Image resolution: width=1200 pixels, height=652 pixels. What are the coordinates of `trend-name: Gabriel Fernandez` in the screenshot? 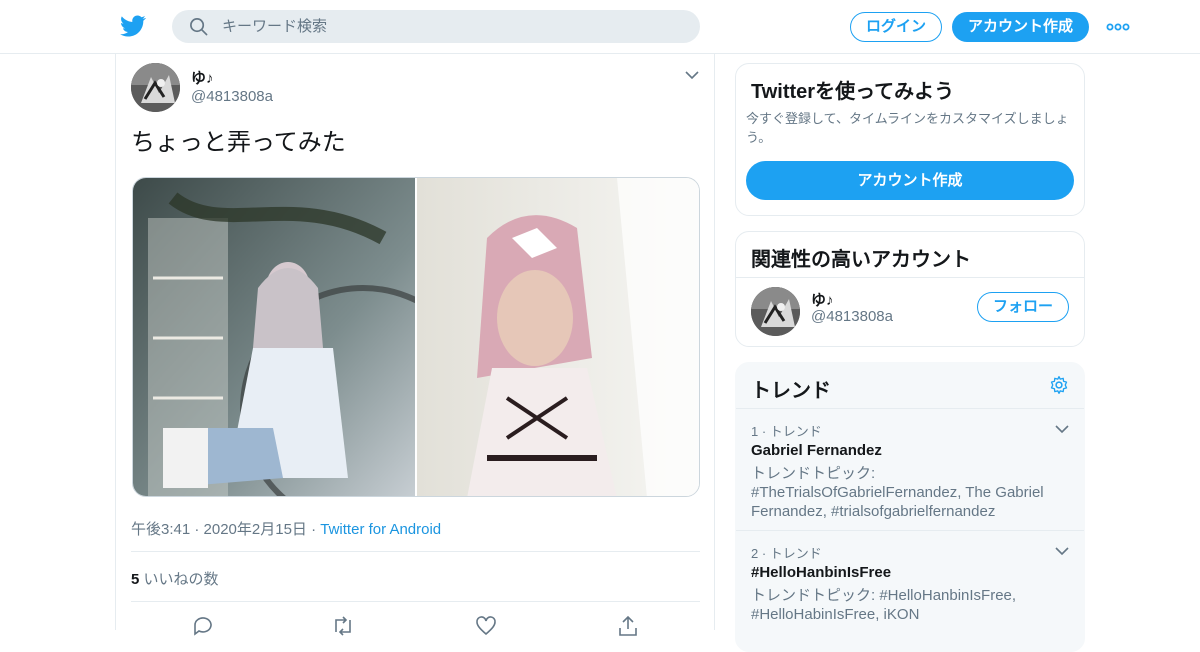 It's located at (816, 450).